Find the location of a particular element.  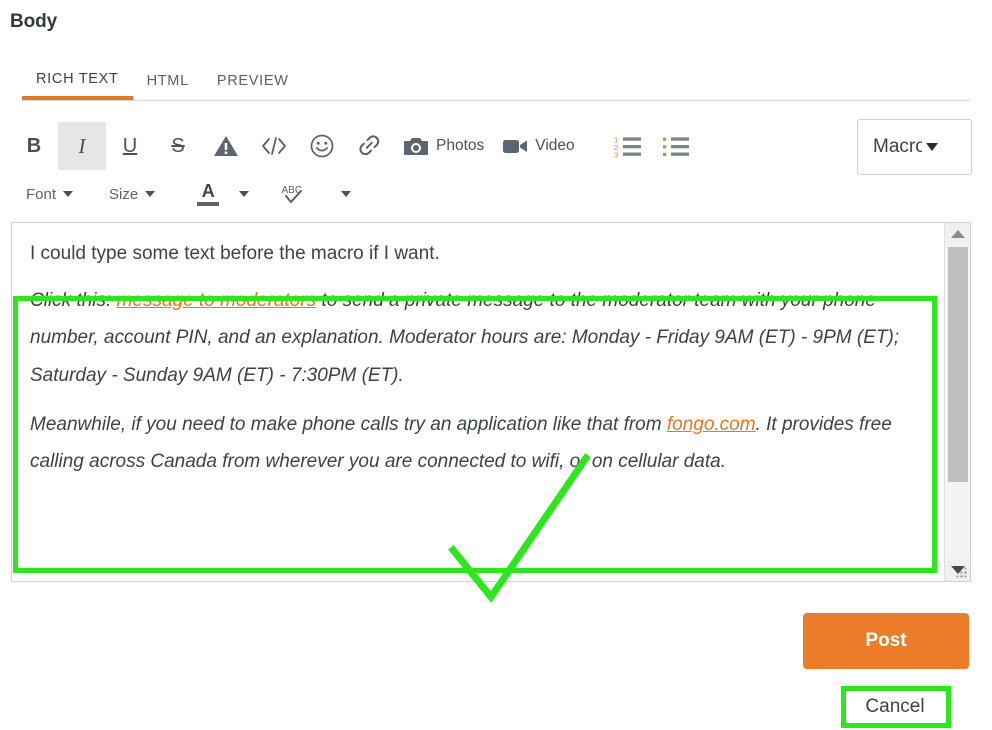

photos-button: Photos is located at coordinates (443, 146).